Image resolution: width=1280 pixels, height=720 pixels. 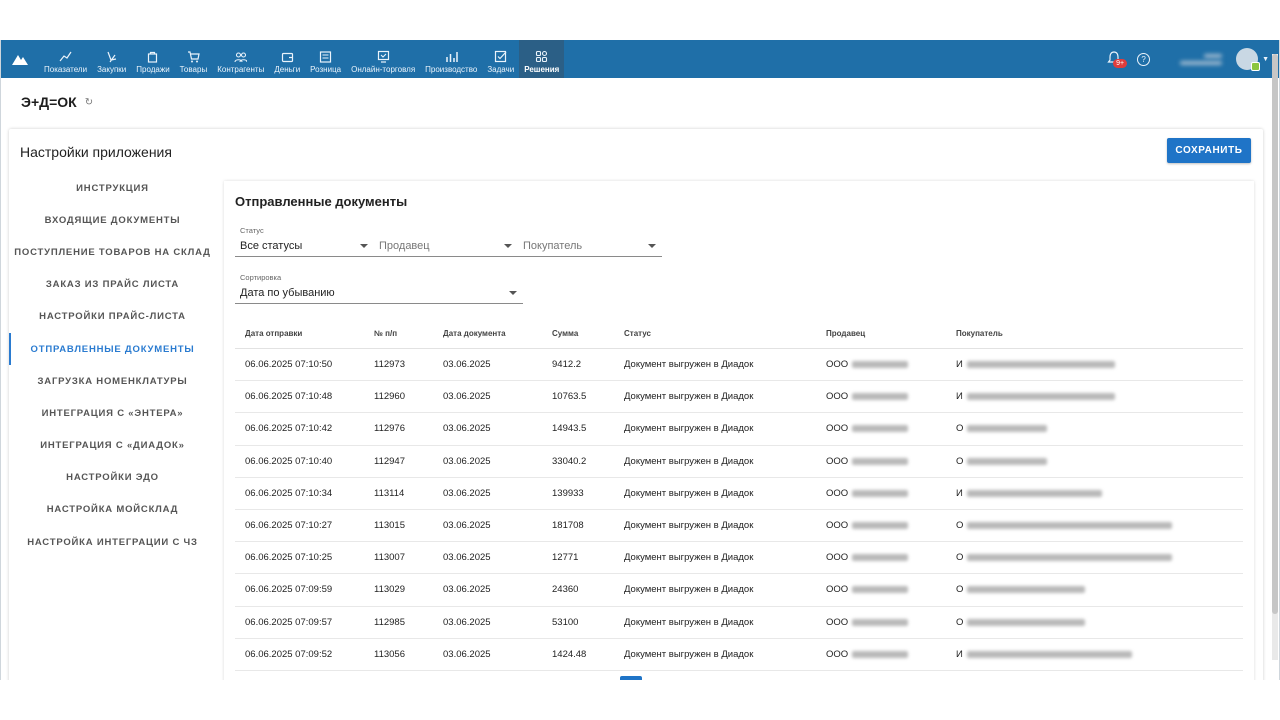 What do you see at coordinates (501, 69) in the screenshot?
I see `nav-item-label: Задачи` at bounding box center [501, 69].